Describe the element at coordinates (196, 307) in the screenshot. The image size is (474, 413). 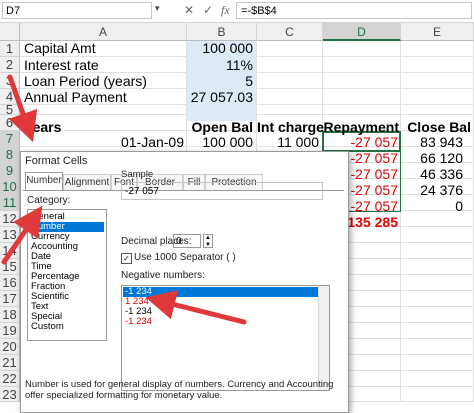
I see `annotation-arrow-to-negative-format` at that location.